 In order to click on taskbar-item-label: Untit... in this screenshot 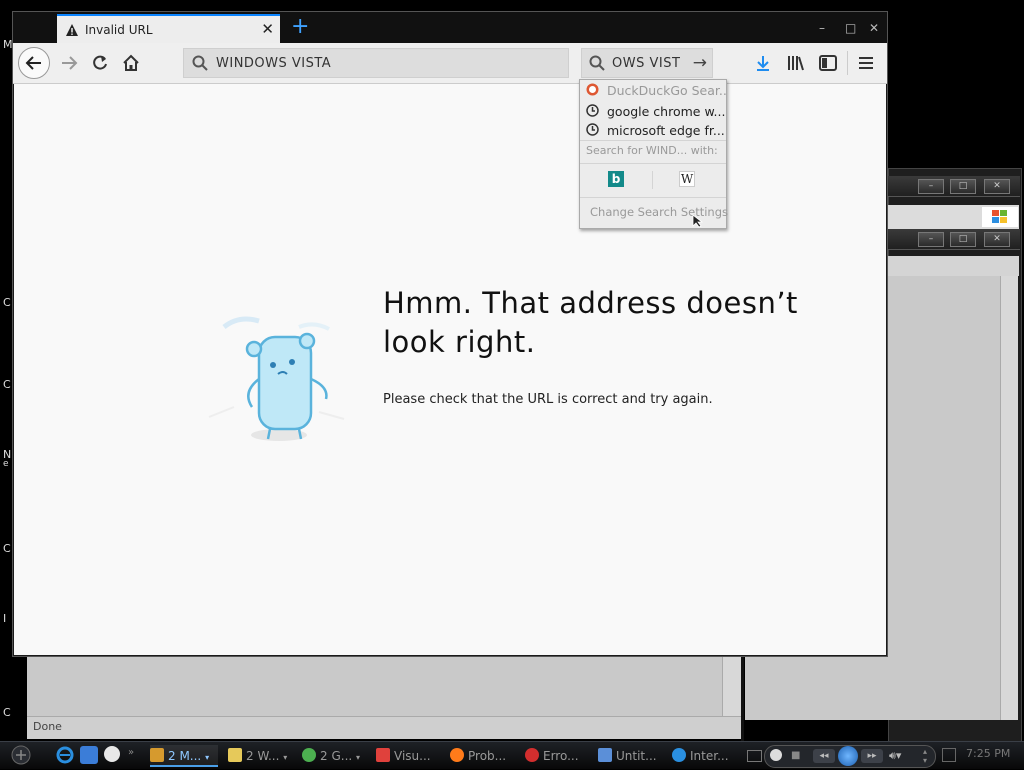, I will do `click(636, 756)`.